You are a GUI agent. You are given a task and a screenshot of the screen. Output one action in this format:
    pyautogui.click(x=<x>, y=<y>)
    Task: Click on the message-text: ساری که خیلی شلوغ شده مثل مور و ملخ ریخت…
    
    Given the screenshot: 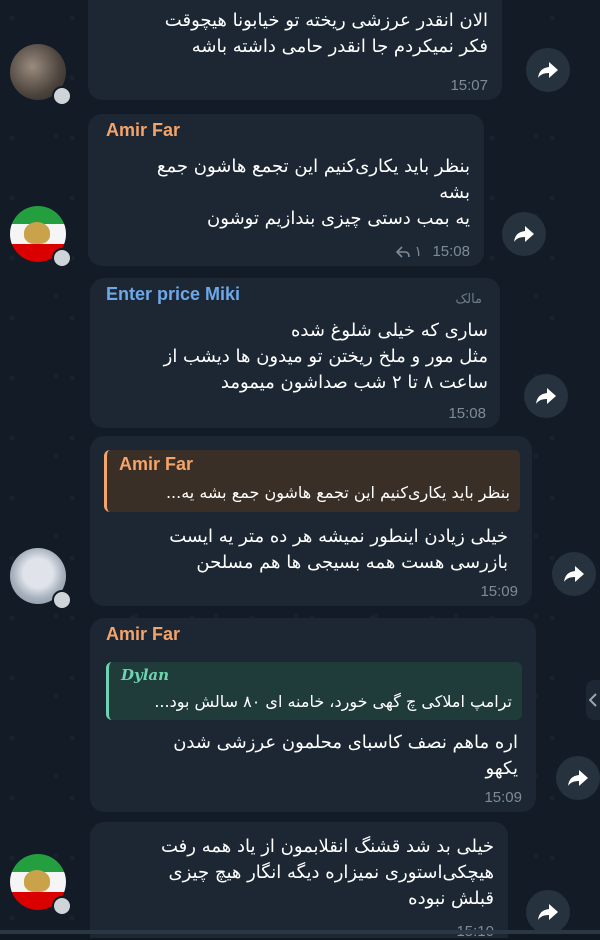 What is the action you would take?
    pyautogui.click(x=325, y=356)
    